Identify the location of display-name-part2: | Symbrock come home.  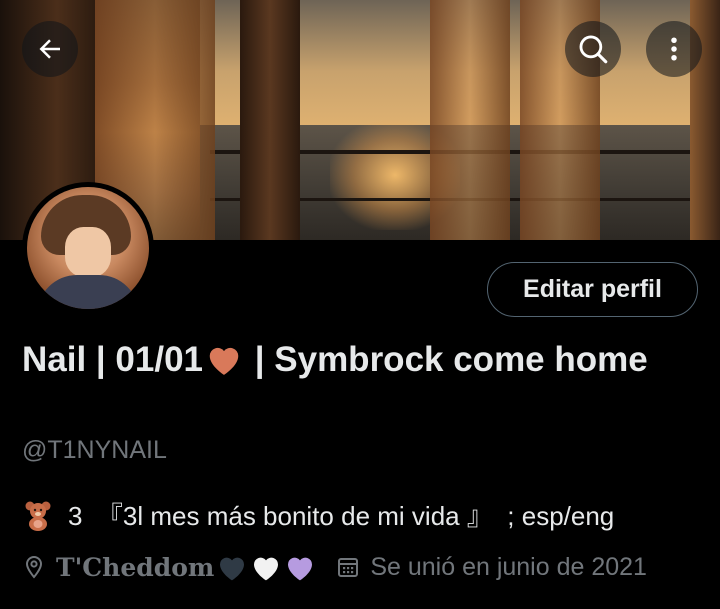
(446, 359).